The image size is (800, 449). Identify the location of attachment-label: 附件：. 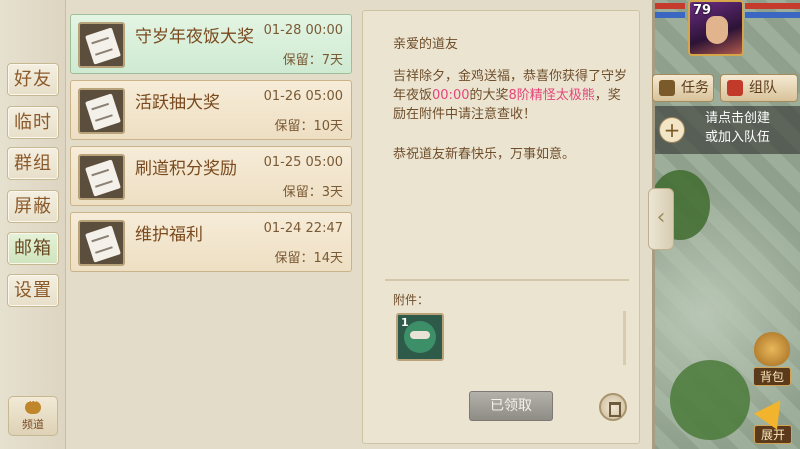
(411, 300).